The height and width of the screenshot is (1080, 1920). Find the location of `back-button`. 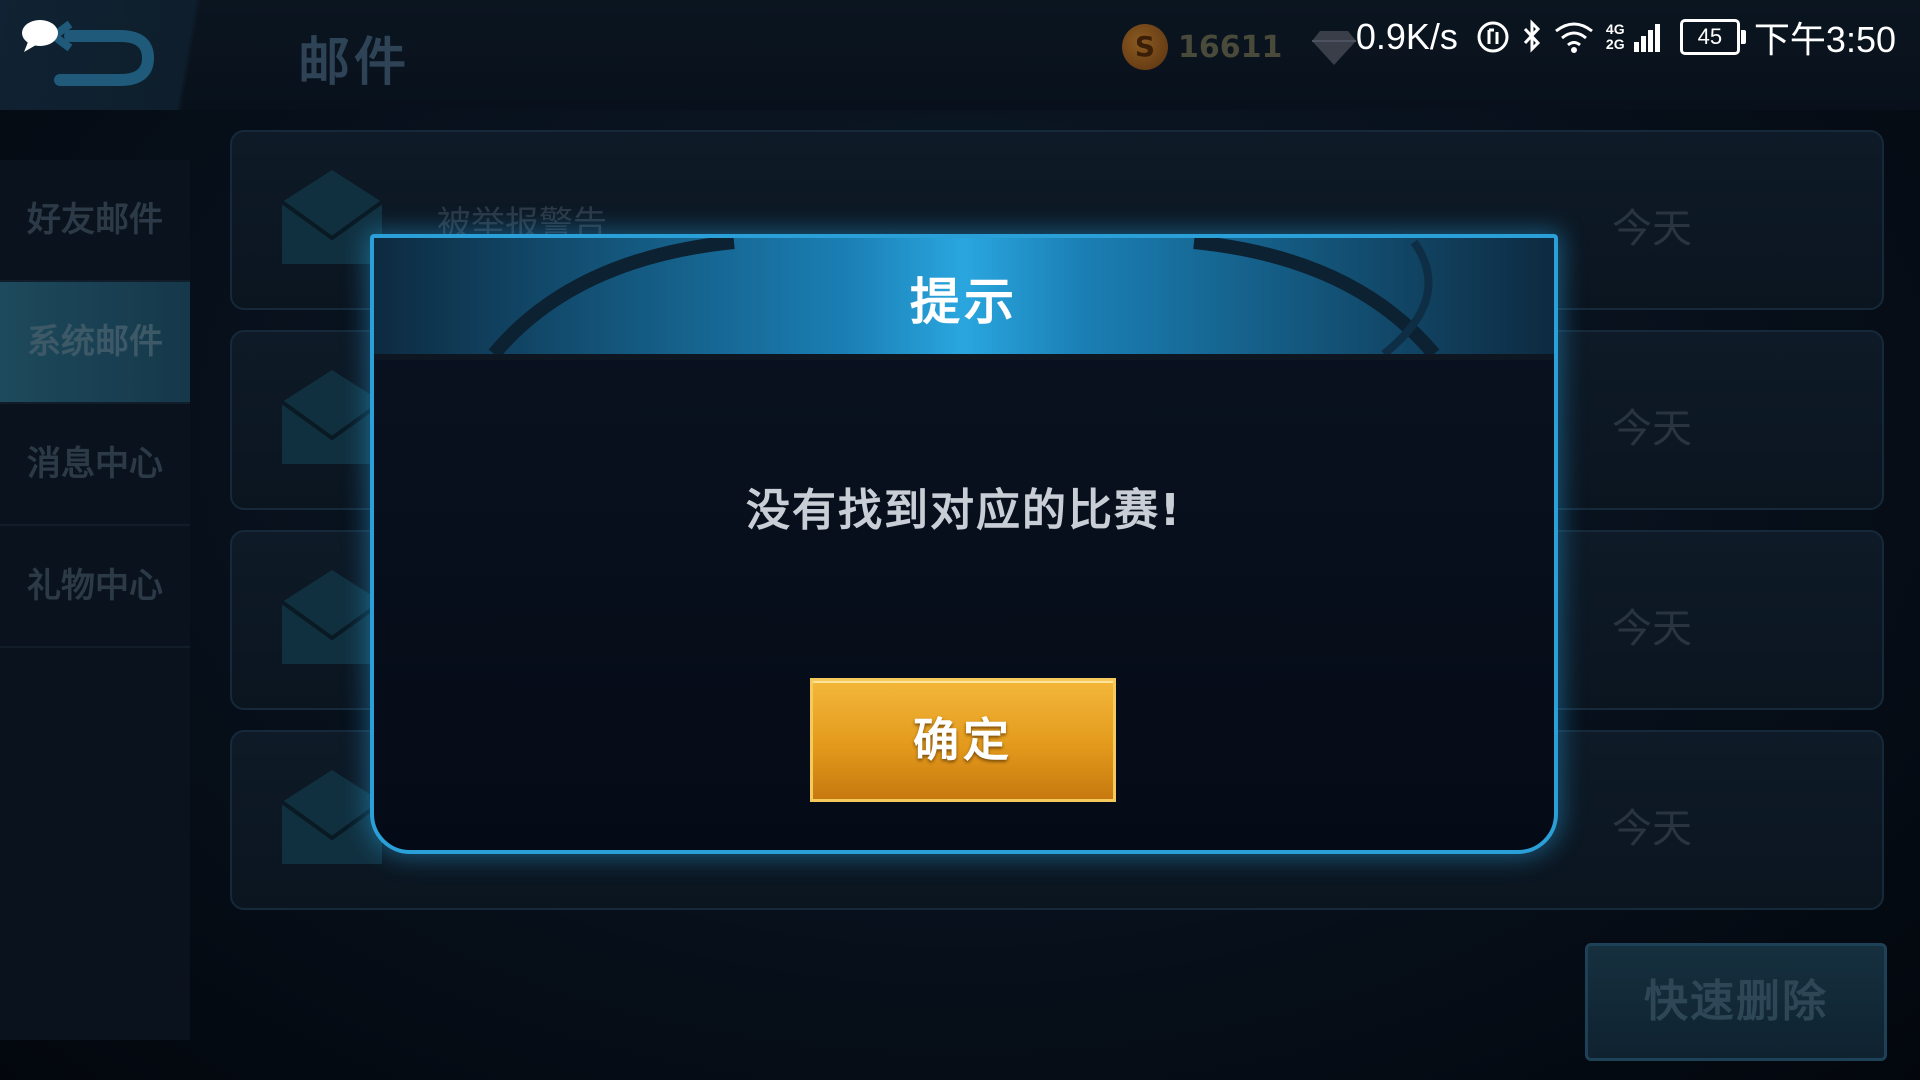

back-button is located at coordinates (130, 55).